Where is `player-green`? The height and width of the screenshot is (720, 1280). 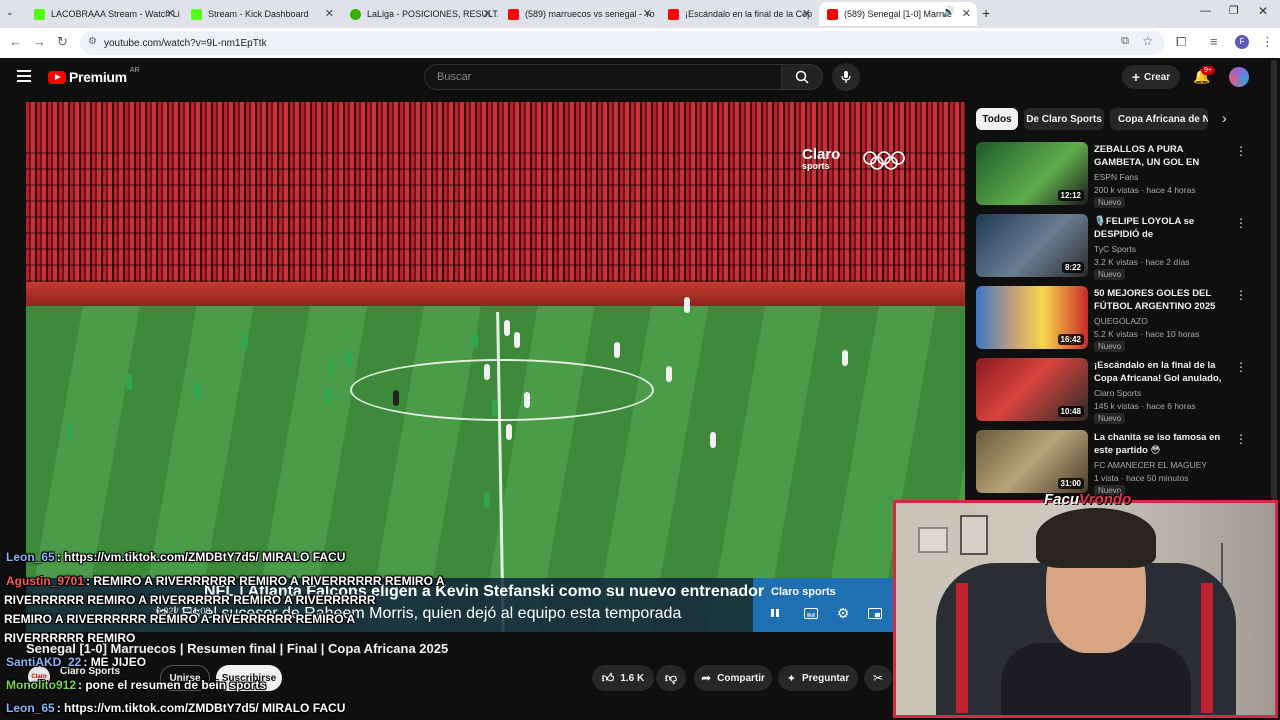 player-green is located at coordinates (475, 340).